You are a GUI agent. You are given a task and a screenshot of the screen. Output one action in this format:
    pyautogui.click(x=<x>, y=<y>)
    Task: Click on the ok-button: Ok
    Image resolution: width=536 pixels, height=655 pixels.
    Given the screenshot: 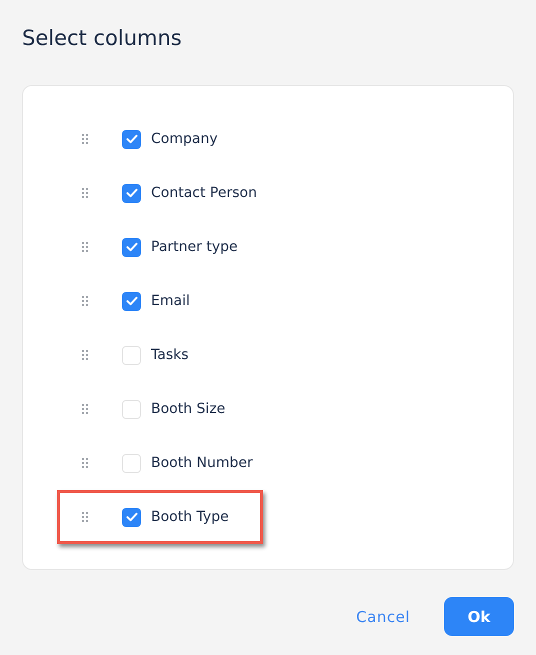 What is the action you would take?
    pyautogui.click(x=479, y=616)
    